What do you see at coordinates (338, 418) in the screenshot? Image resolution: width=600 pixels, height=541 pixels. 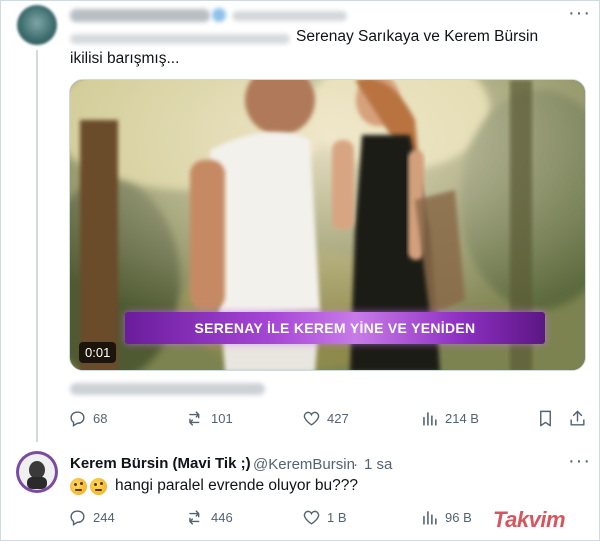 I see `like-count: 427` at bounding box center [338, 418].